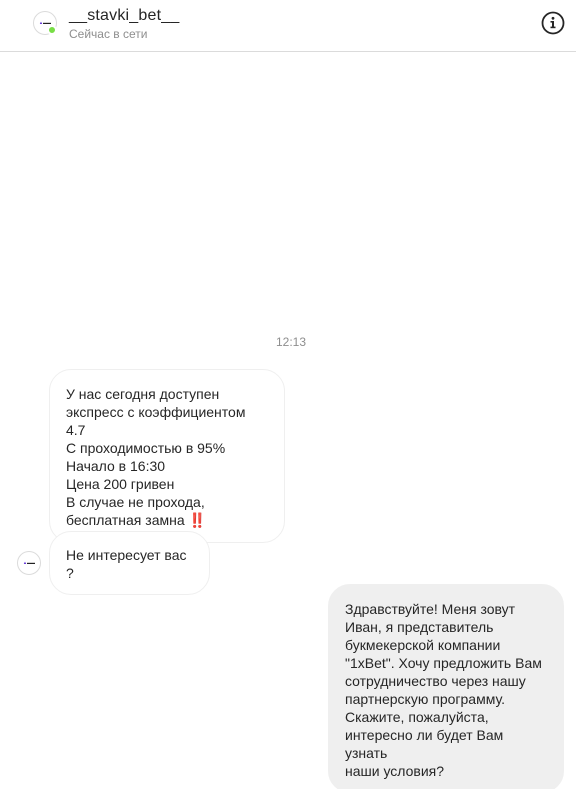 Image resolution: width=576 pixels, height=789 pixels. I want to click on incoming-message-bubble: Не интересует вас ?, so click(129, 563).